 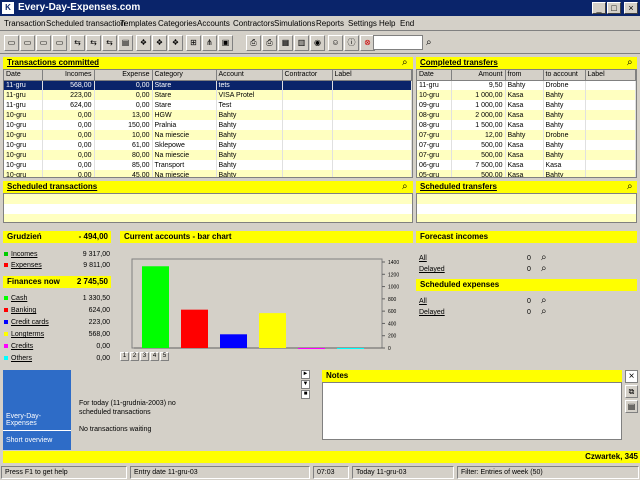 What do you see at coordinates (544, 258) in the screenshot?
I see `forecast-all-search-icon: ⌕` at bounding box center [544, 258].